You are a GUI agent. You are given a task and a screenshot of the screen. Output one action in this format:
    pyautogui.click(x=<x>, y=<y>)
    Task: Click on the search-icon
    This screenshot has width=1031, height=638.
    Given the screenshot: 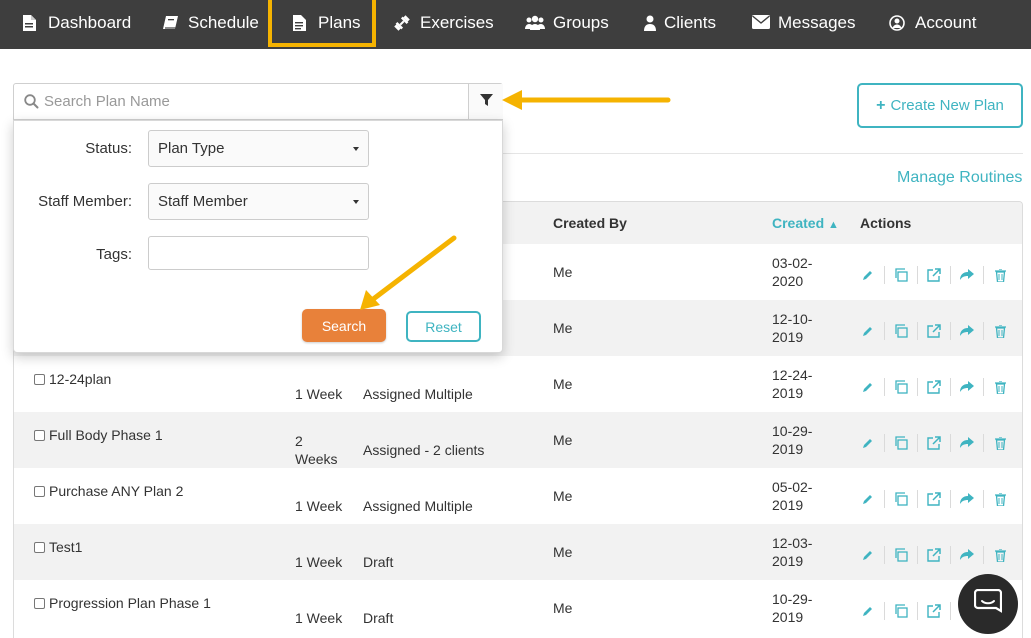 What is the action you would take?
    pyautogui.click(x=31, y=104)
    